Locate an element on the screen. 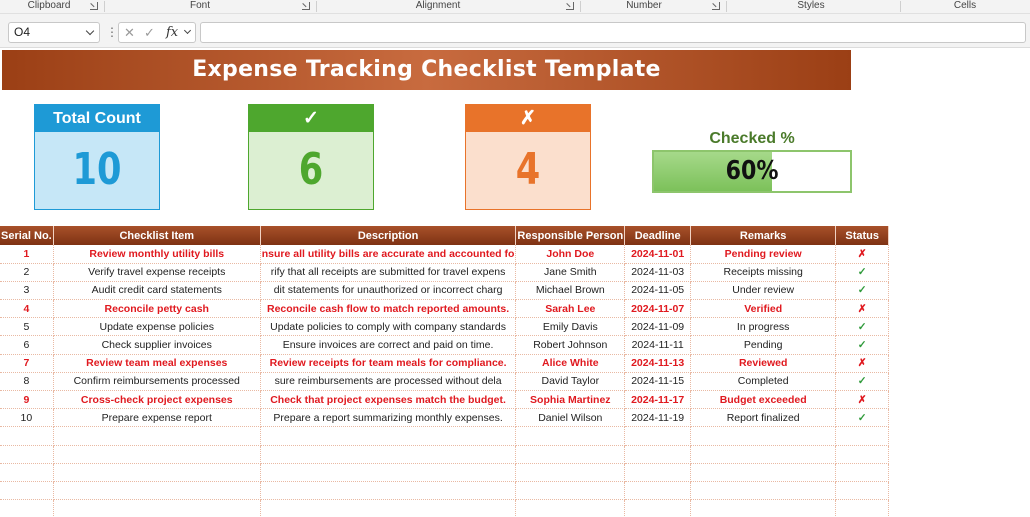 Image resolution: width=1030 pixels, height=517 pixels. name-box: O4 is located at coordinates (54, 32).